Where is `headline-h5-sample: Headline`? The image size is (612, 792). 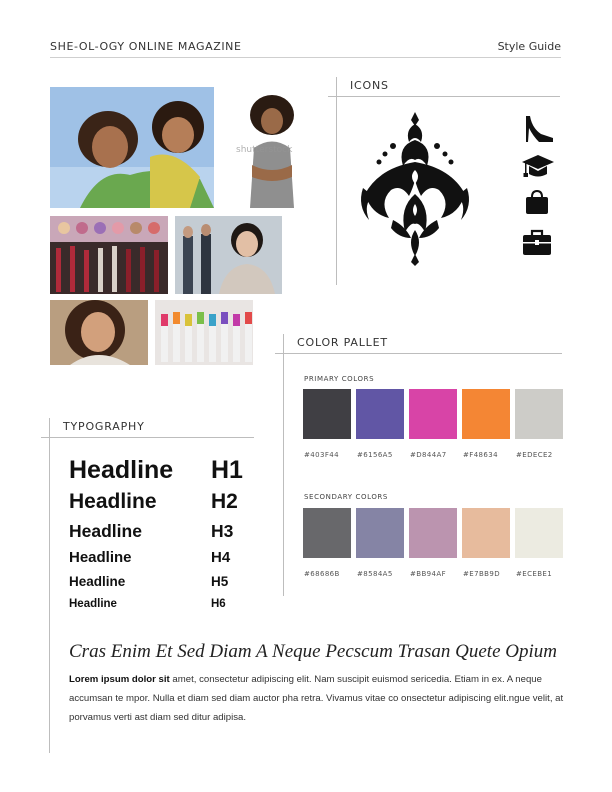
headline-h5-sample: Headline is located at coordinates (97, 581).